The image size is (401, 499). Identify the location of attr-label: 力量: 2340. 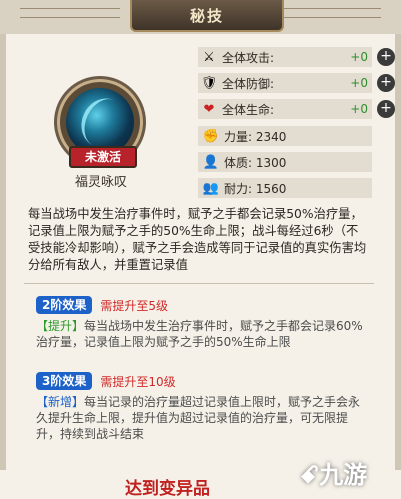
(255, 136).